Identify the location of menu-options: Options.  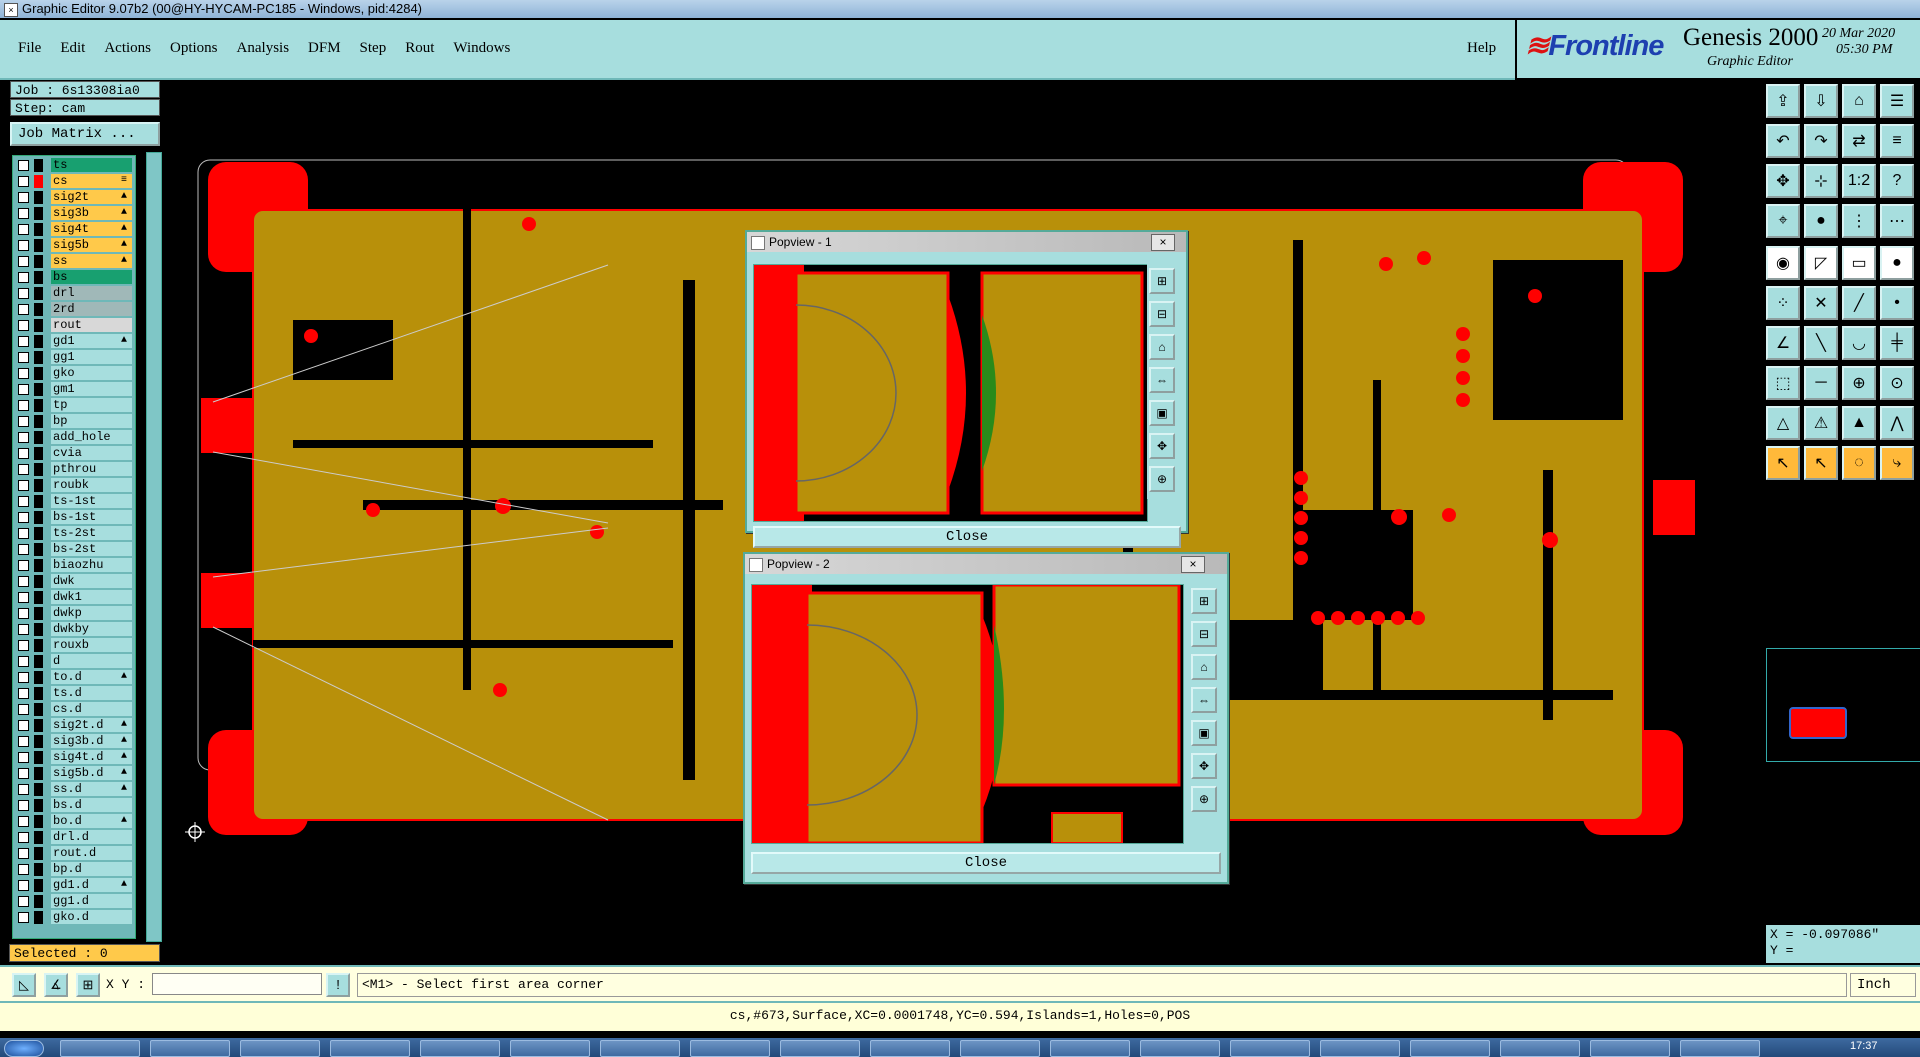
(194, 48).